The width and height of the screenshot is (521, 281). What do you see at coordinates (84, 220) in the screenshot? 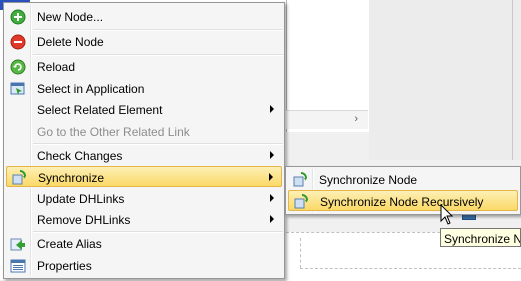
I see `menu-item-label: Remove DHLinks` at bounding box center [84, 220].